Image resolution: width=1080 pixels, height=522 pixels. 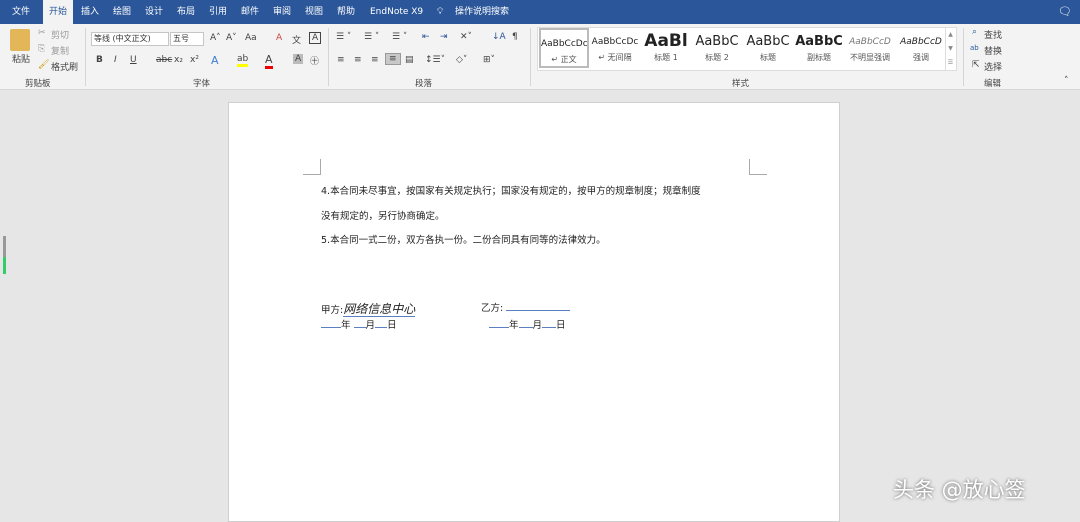 What do you see at coordinates (218, 12) in the screenshot?
I see `tab-references: 引用` at bounding box center [218, 12].